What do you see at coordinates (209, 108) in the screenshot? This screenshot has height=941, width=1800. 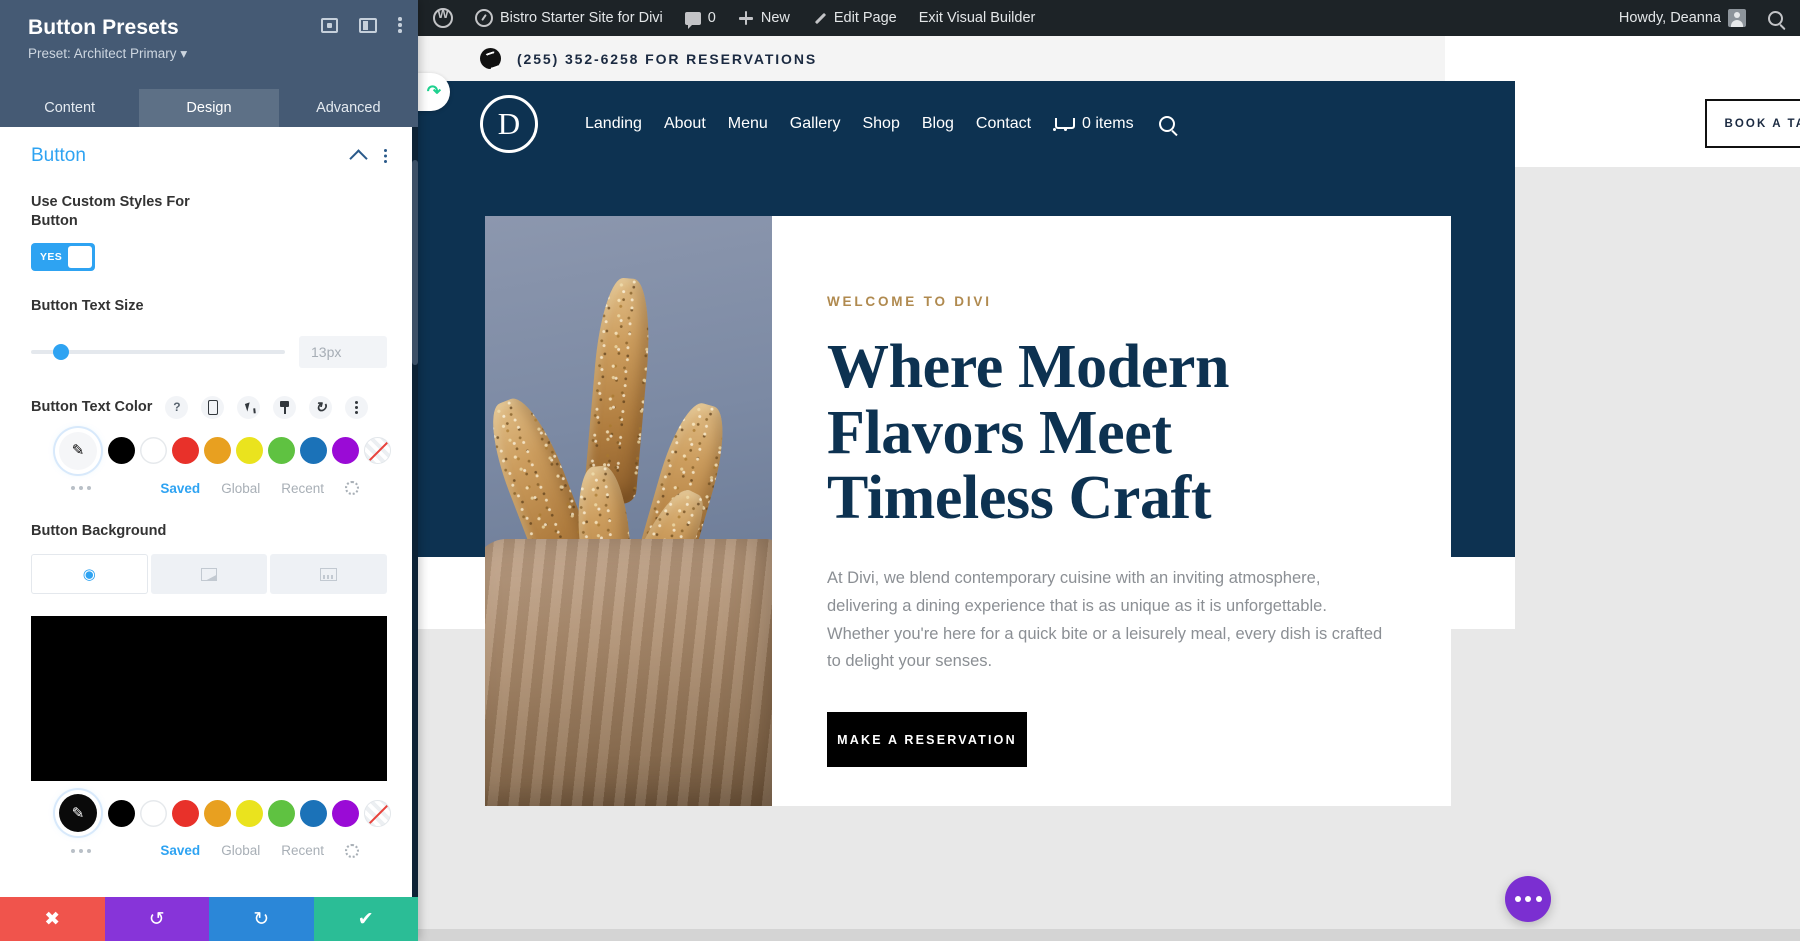 I see `tab-design: Design` at bounding box center [209, 108].